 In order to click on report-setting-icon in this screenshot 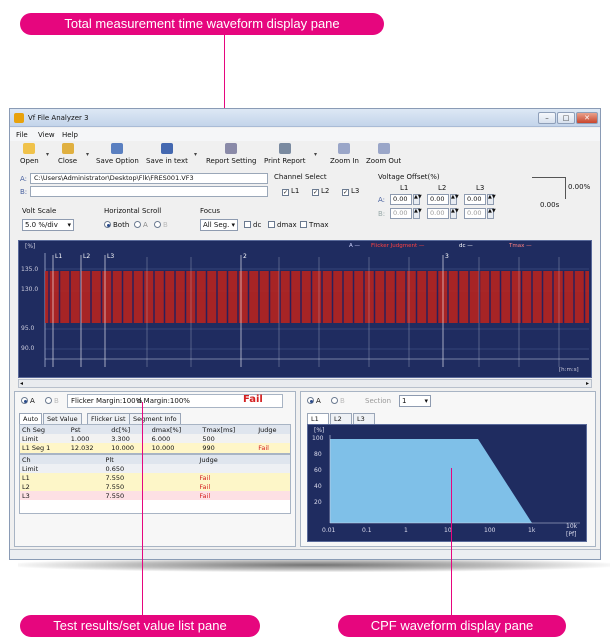, I will do `click(231, 148)`.